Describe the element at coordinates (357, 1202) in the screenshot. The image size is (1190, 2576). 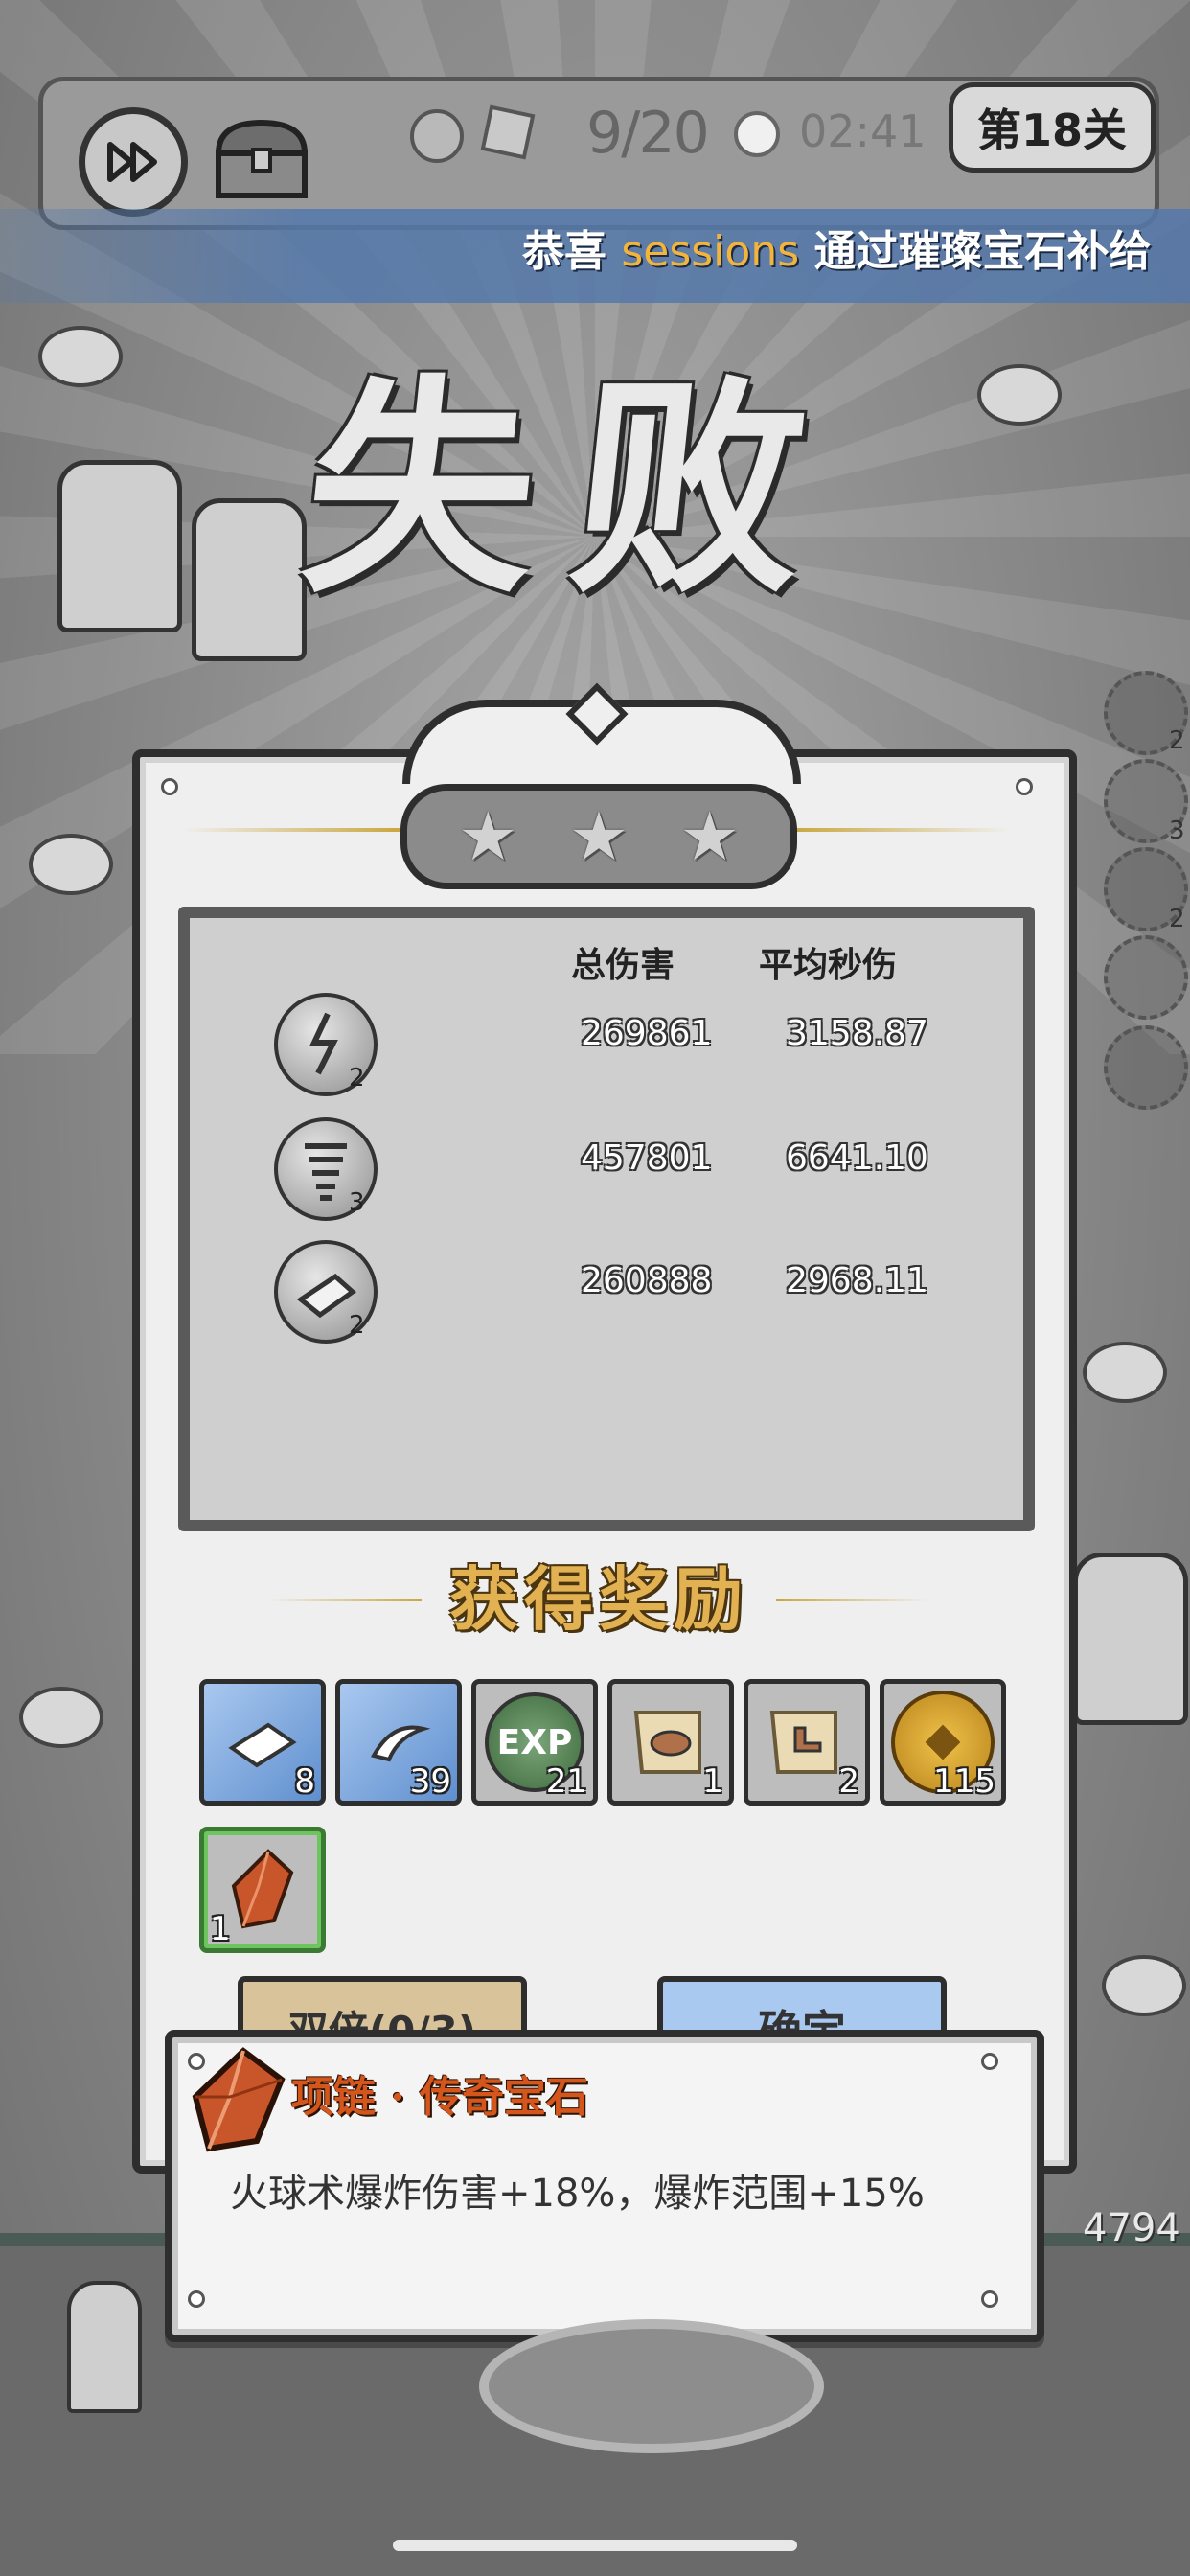
I see `skill-level: 3` at that location.